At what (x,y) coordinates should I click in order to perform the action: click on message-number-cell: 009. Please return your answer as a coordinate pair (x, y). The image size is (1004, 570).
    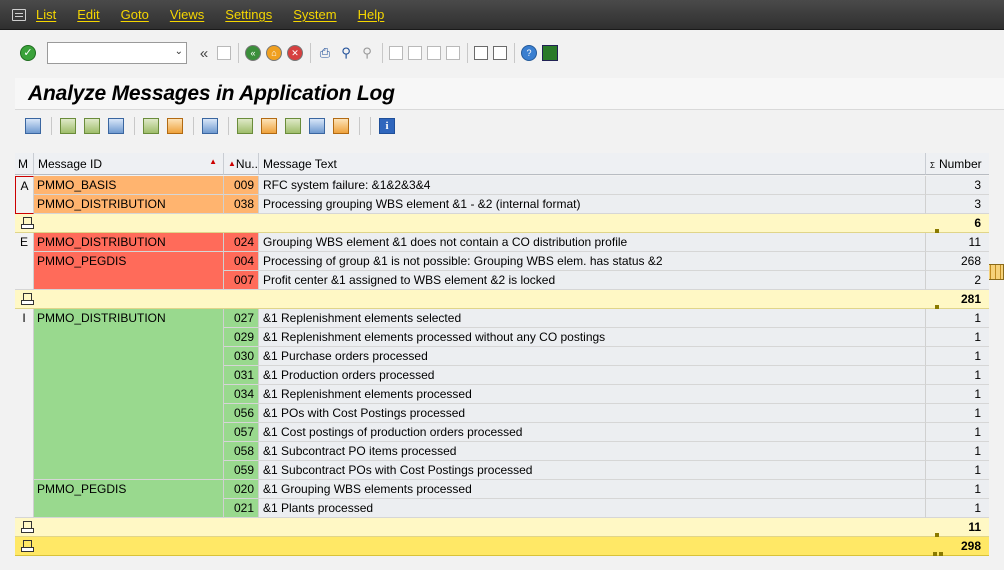
    Looking at the image, I should click on (241, 185).